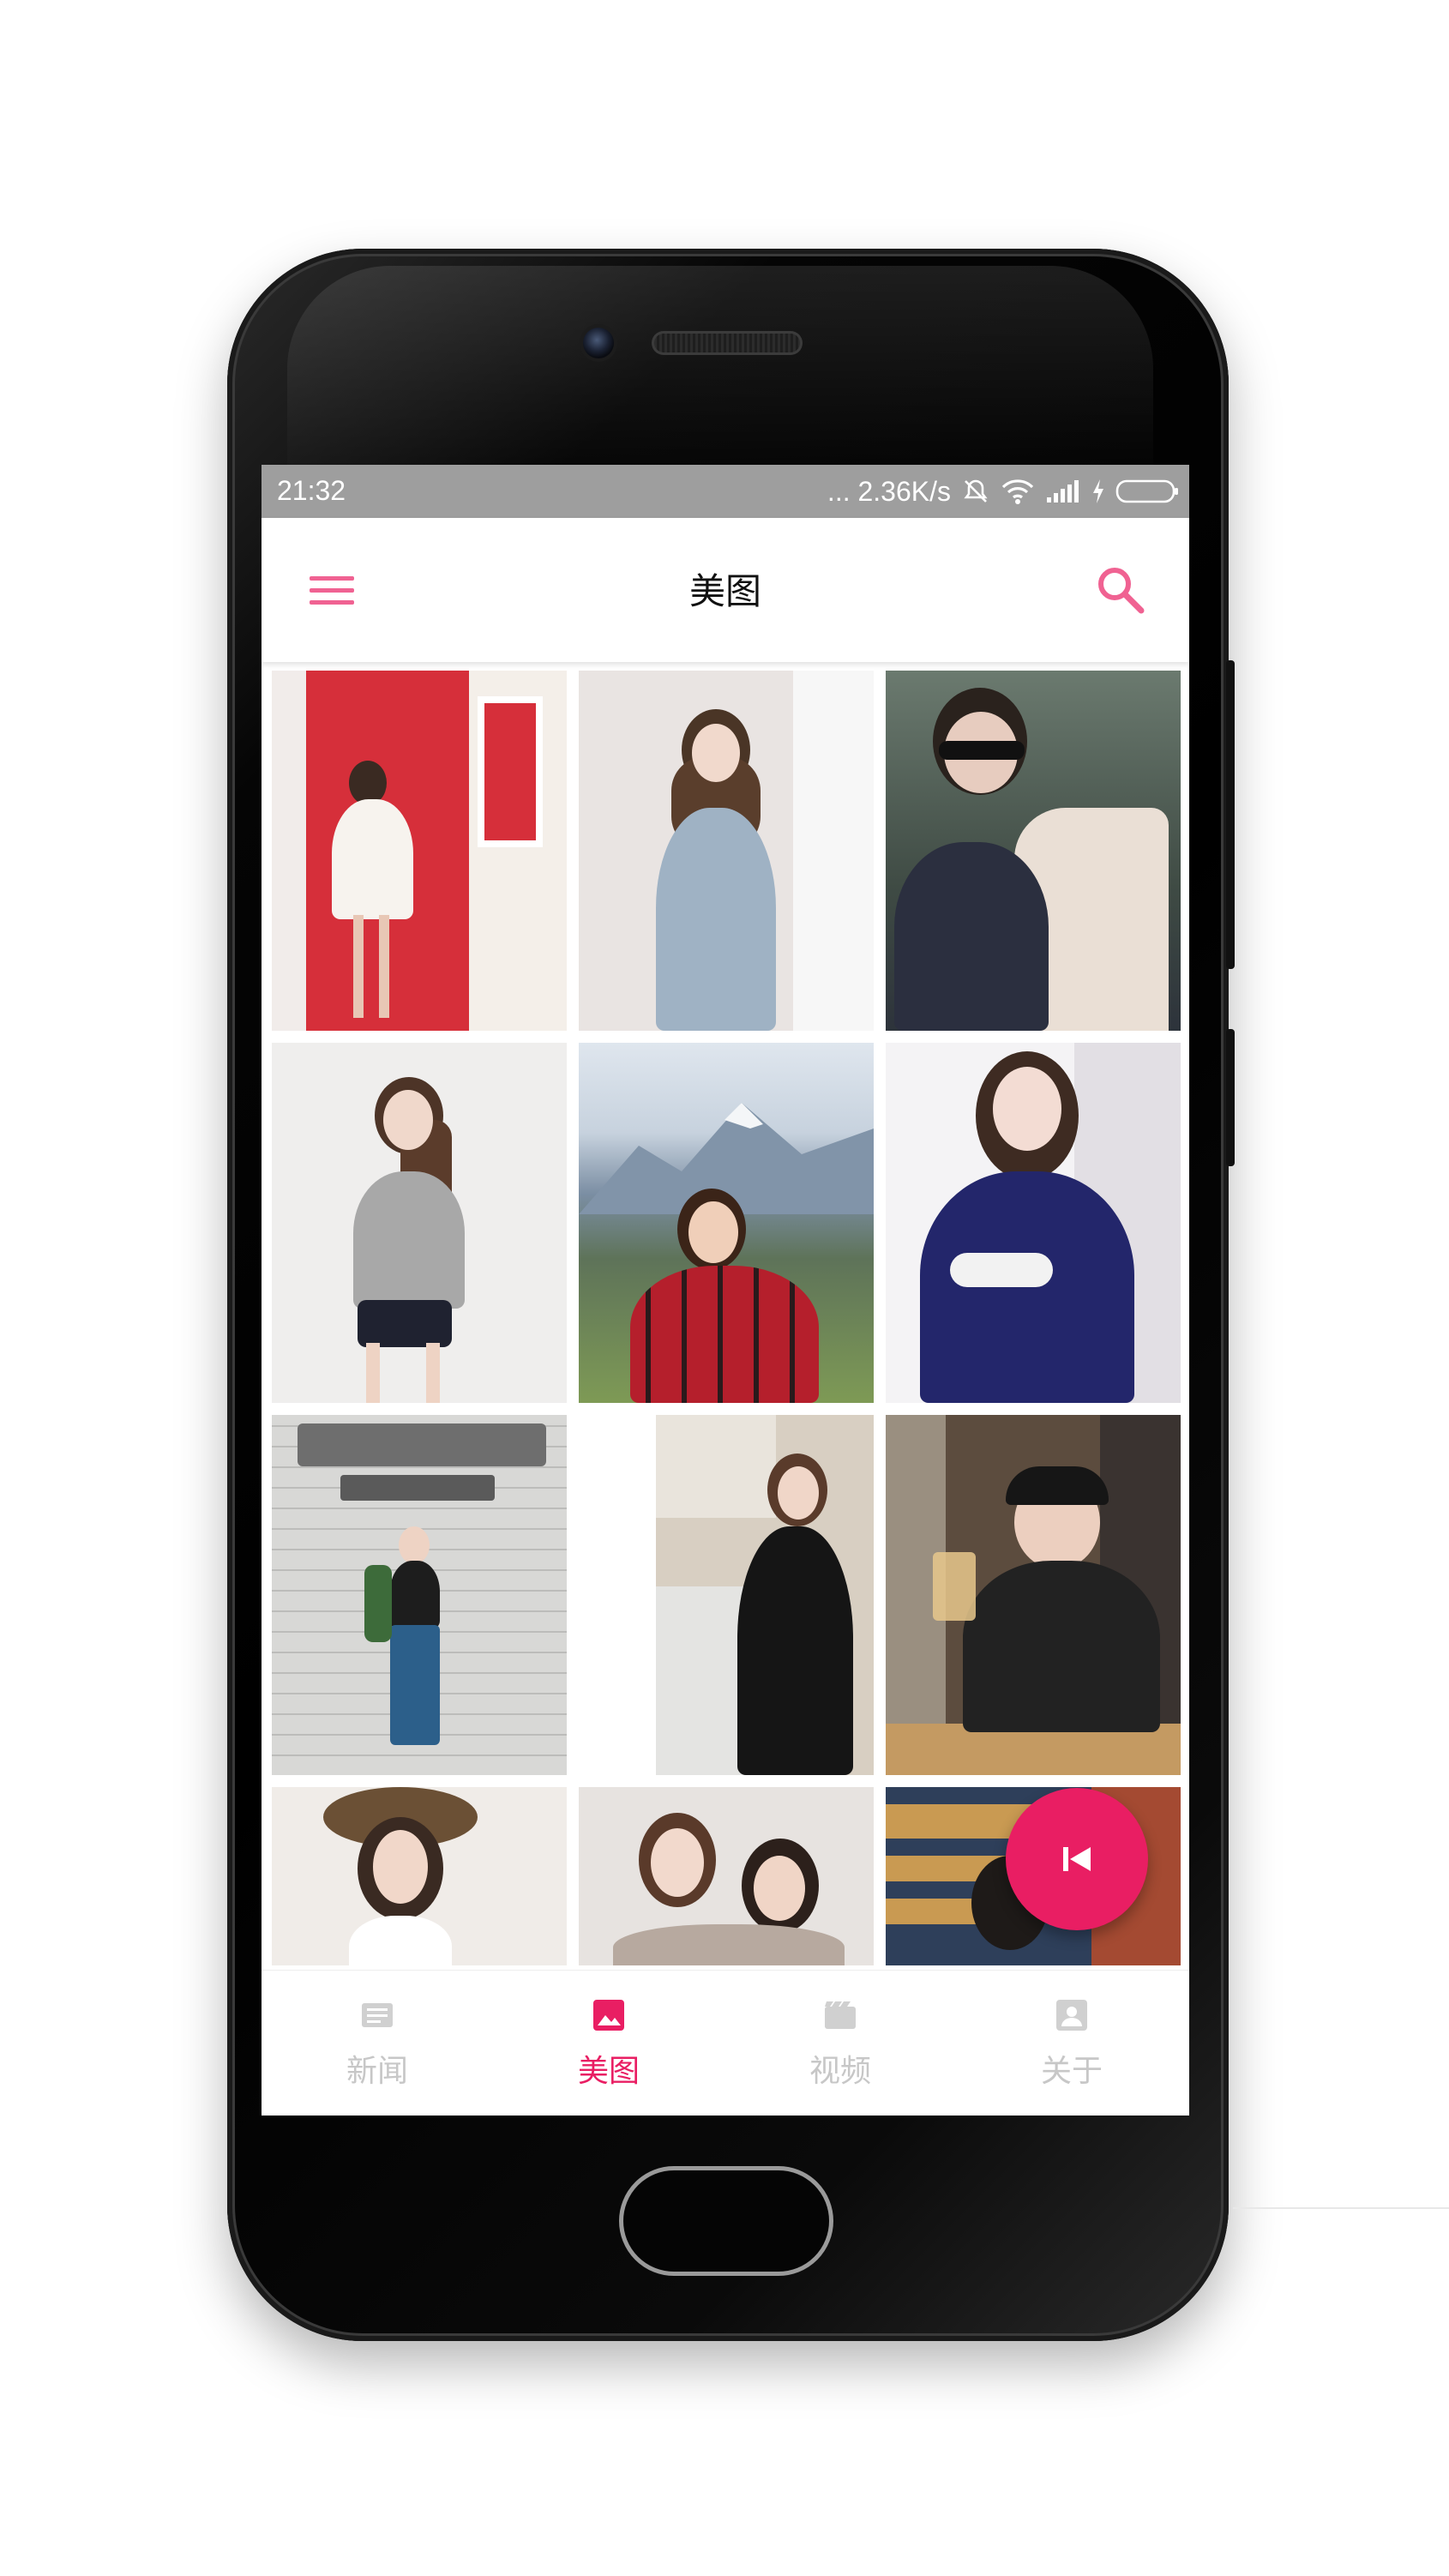  What do you see at coordinates (1230, 814) in the screenshot?
I see `volume-button` at bounding box center [1230, 814].